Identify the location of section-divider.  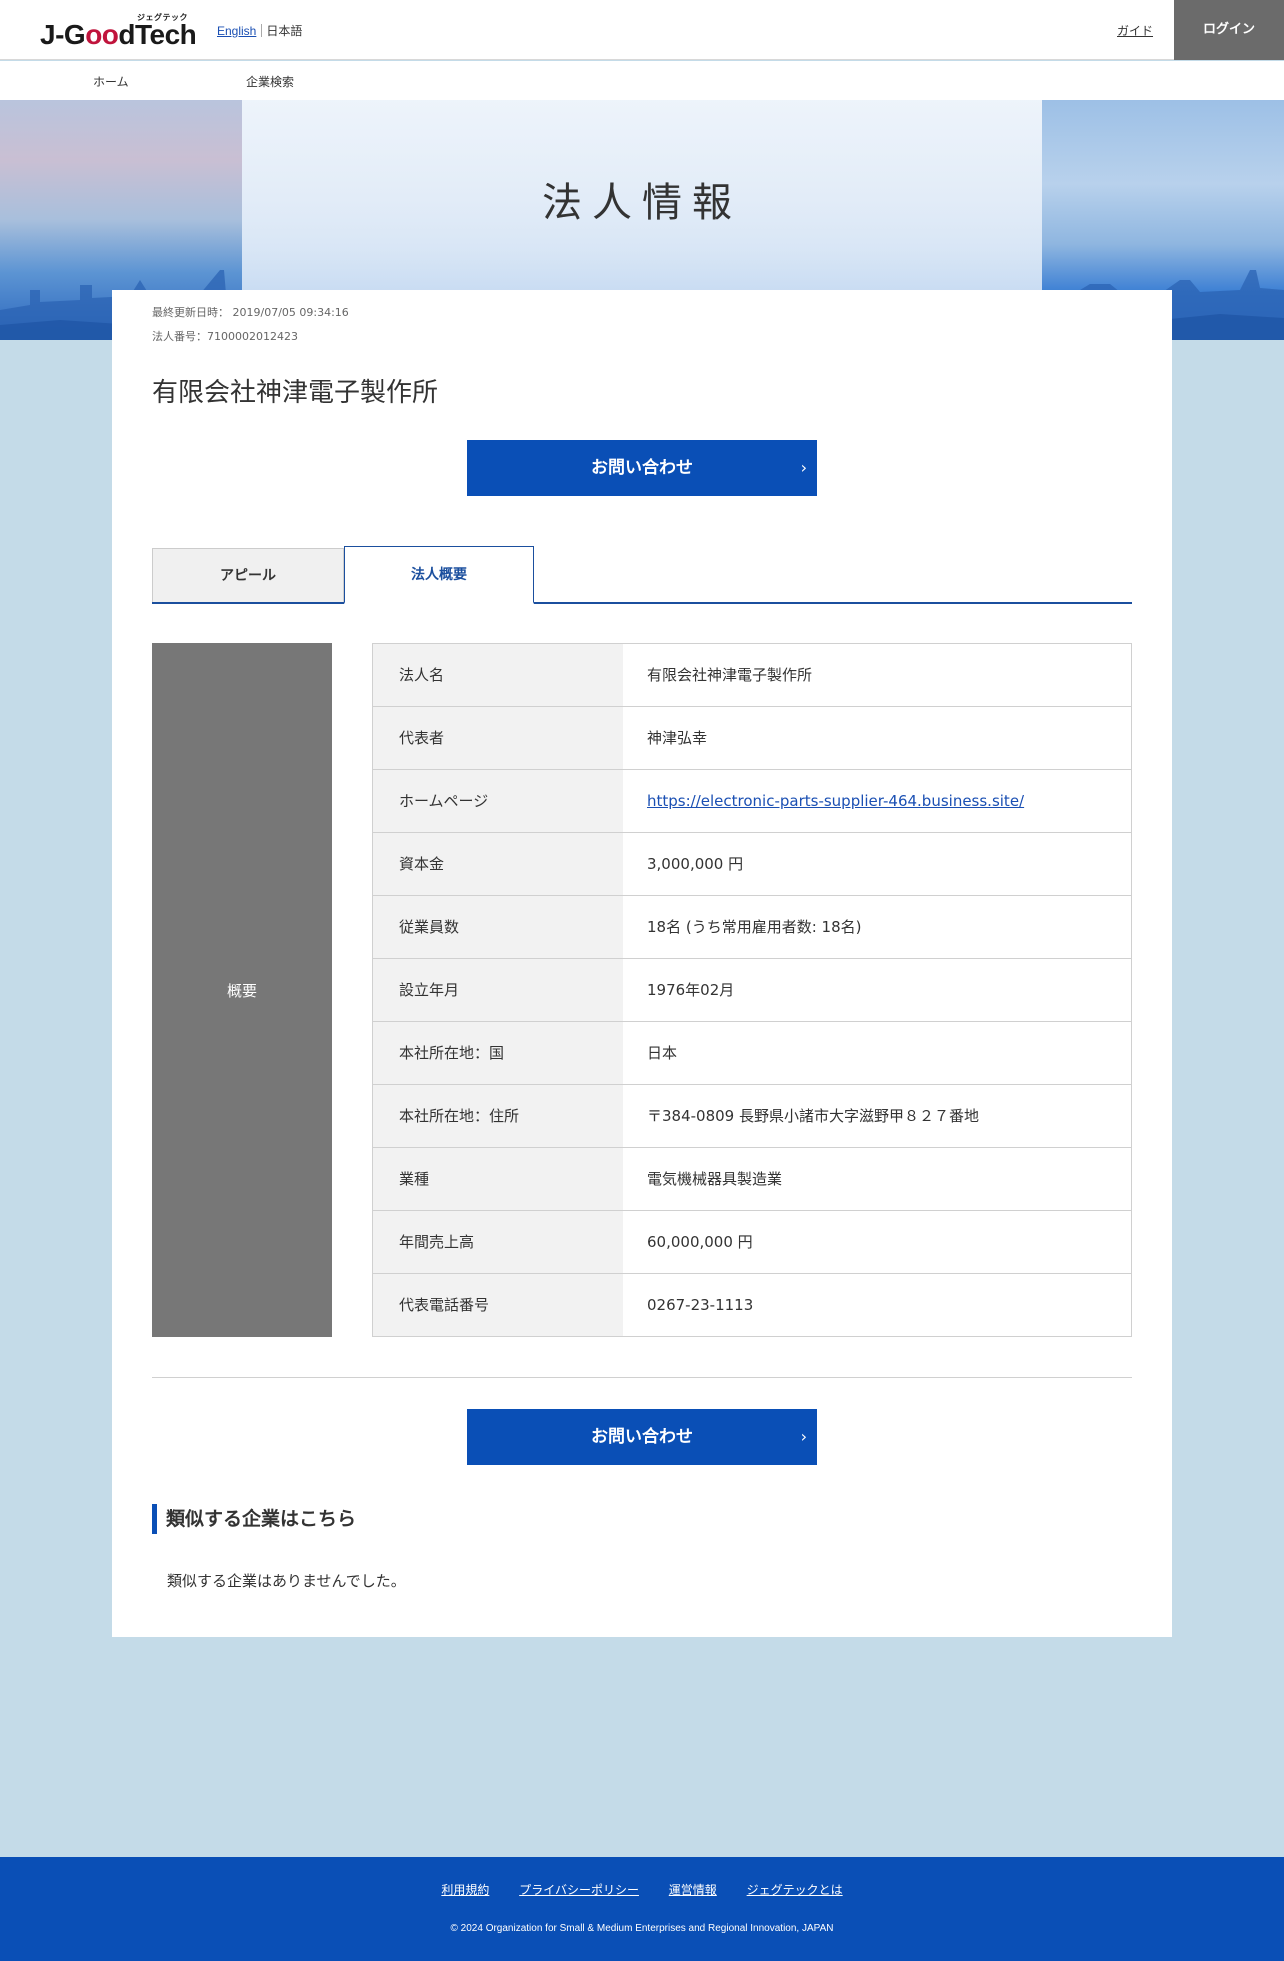
(642, 1377).